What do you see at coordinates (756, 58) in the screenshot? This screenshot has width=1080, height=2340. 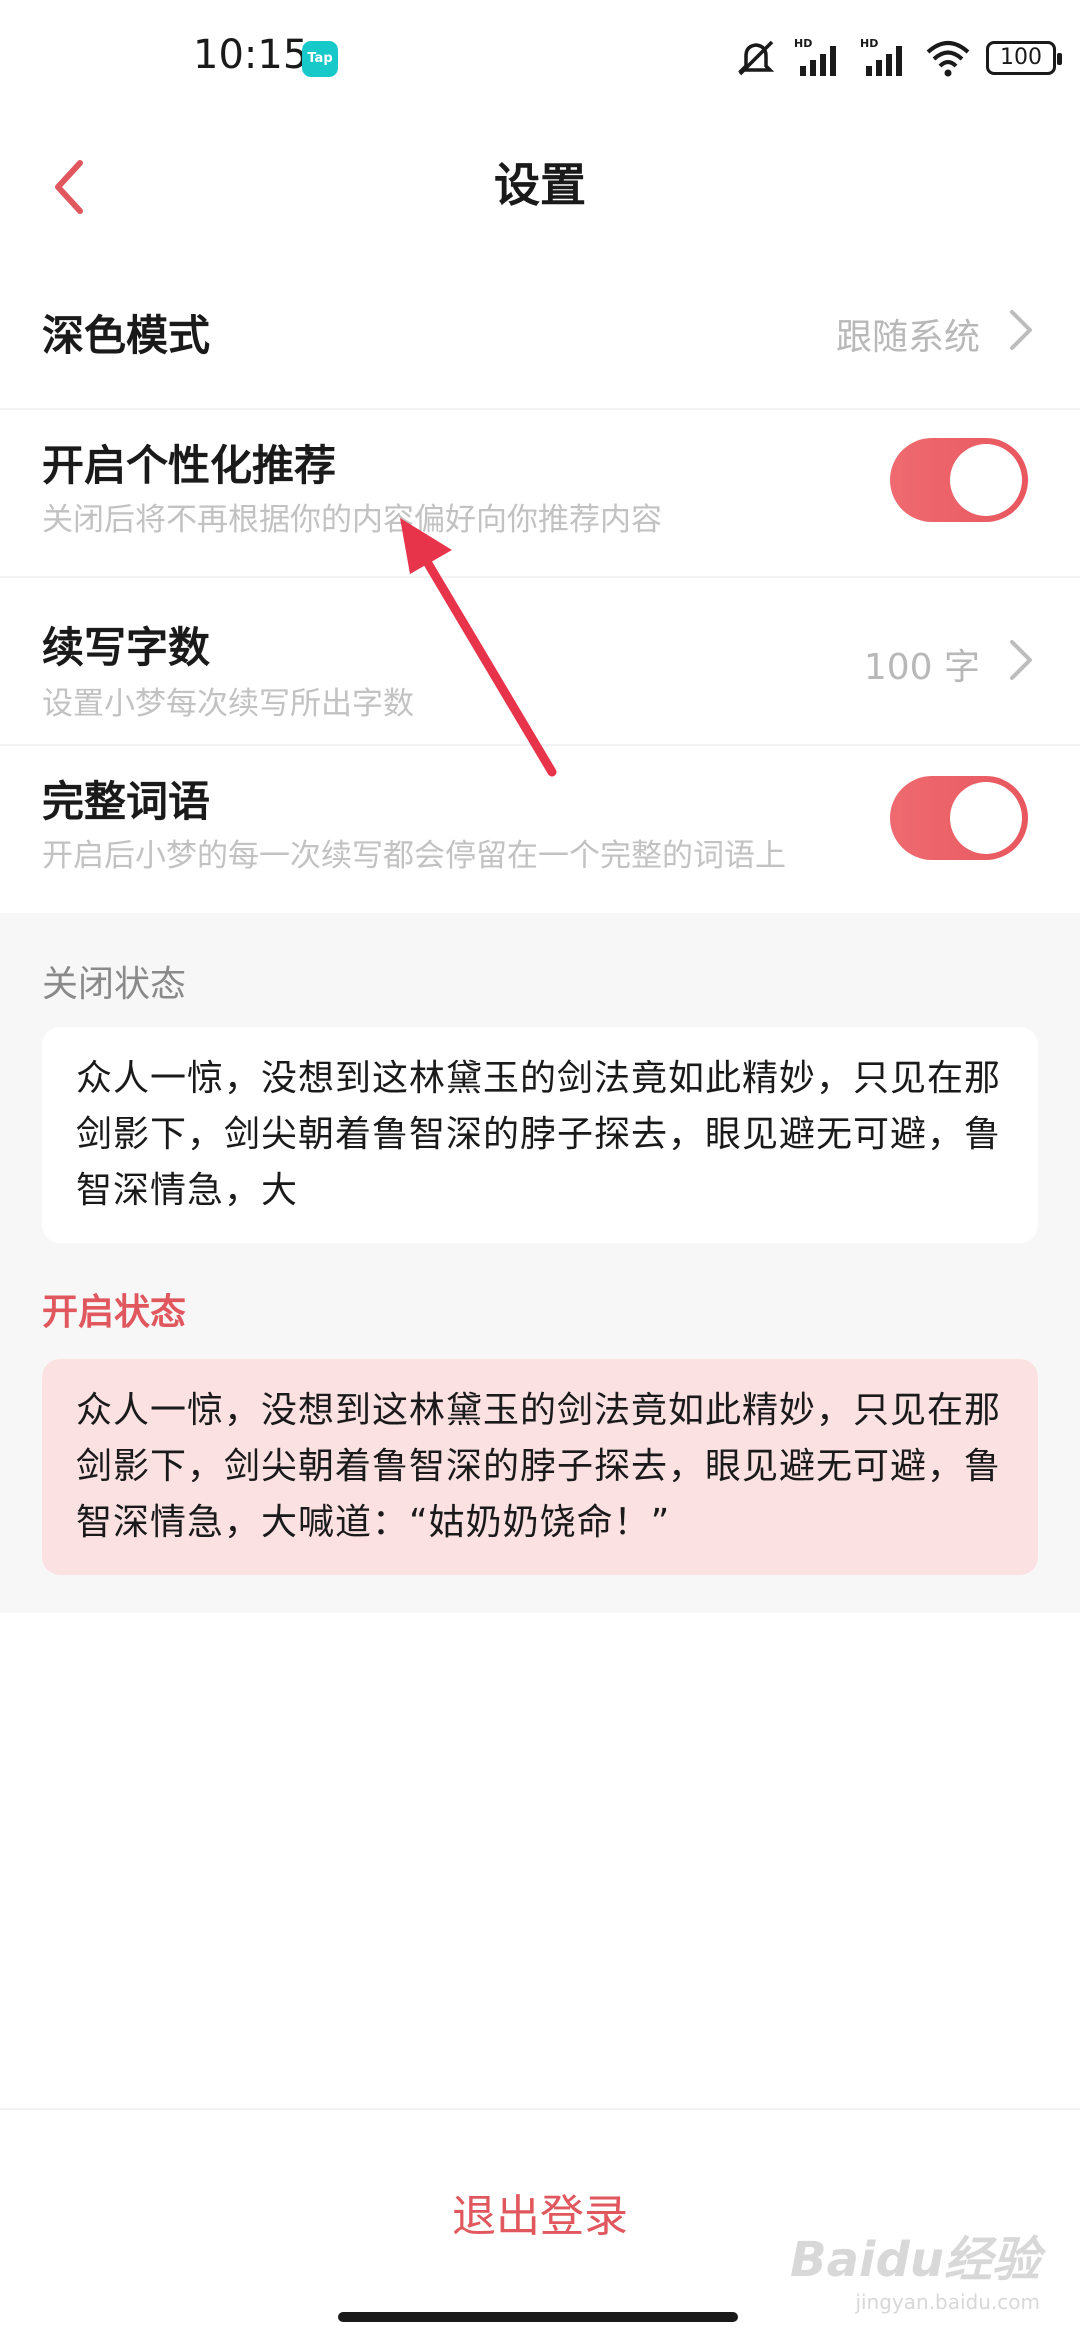 I see `mute-icon` at bounding box center [756, 58].